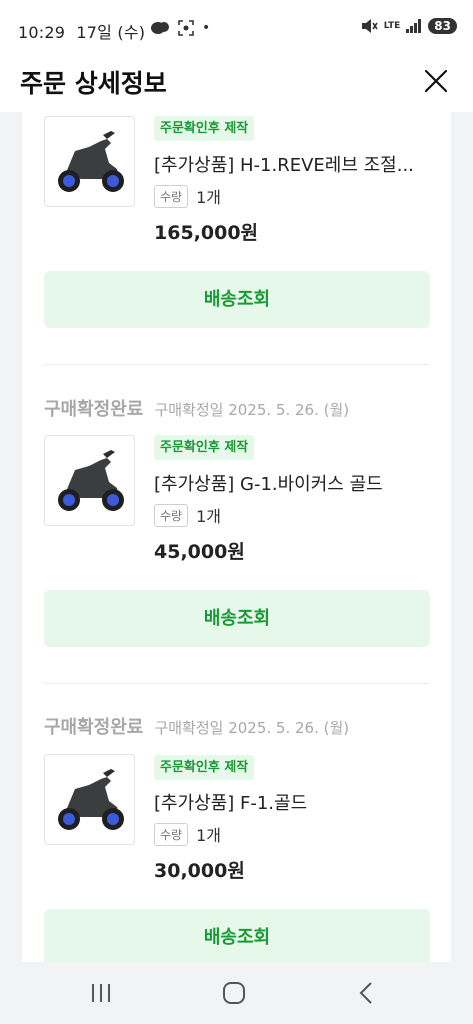 The height and width of the screenshot is (1024, 473). I want to click on product-name: [추가상품] F-1.골드, so click(289, 802).